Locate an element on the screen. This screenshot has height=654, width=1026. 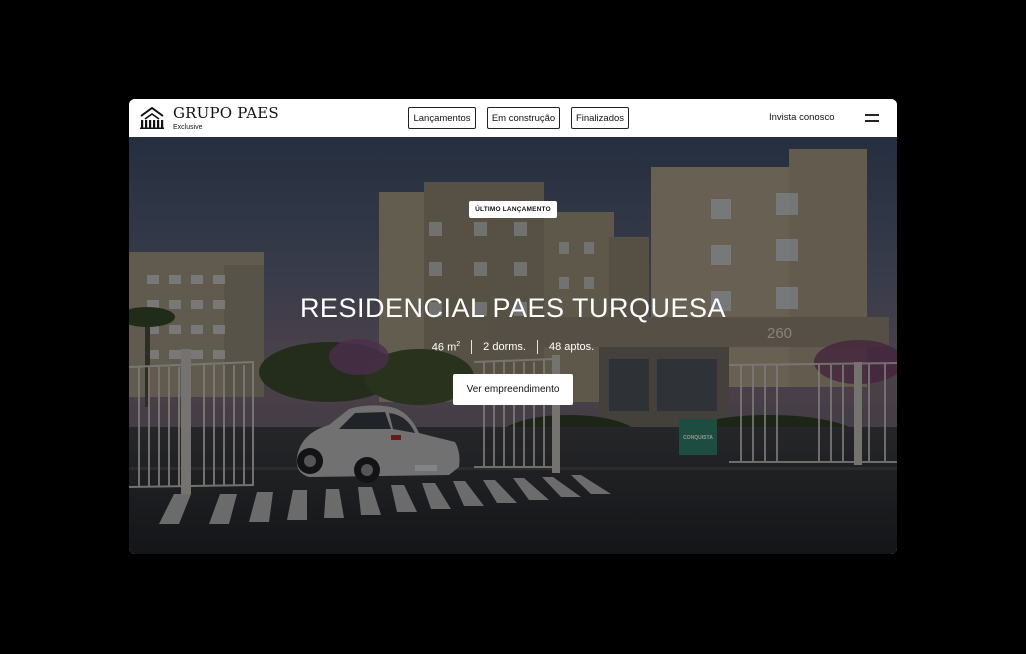
brand-name: GRUPO PAES is located at coordinates (226, 112).